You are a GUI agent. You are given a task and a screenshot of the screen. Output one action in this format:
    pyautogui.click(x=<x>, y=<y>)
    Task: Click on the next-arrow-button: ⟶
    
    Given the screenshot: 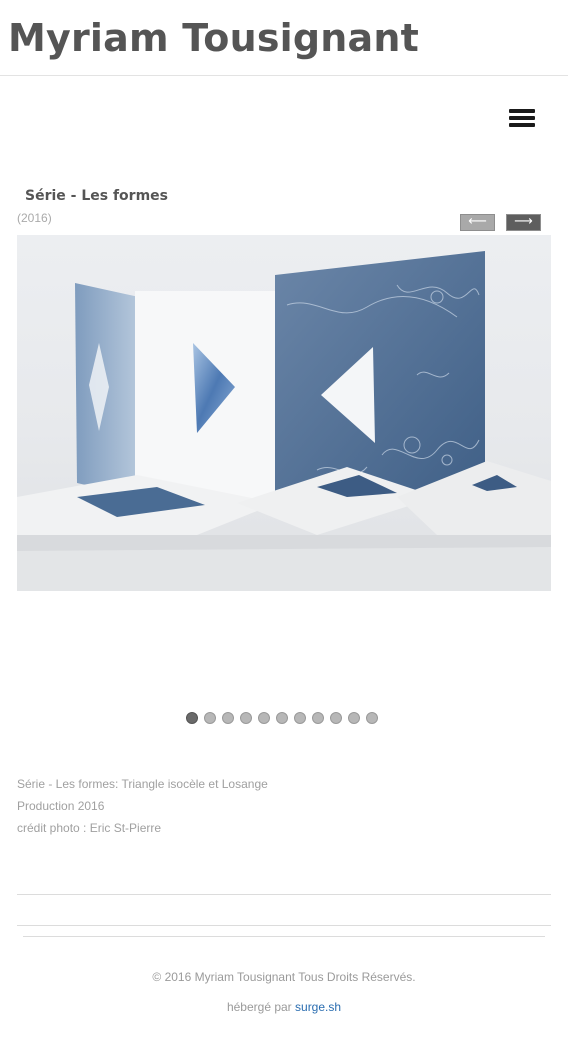 What is the action you would take?
    pyautogui.click(x=523, y=222)
    